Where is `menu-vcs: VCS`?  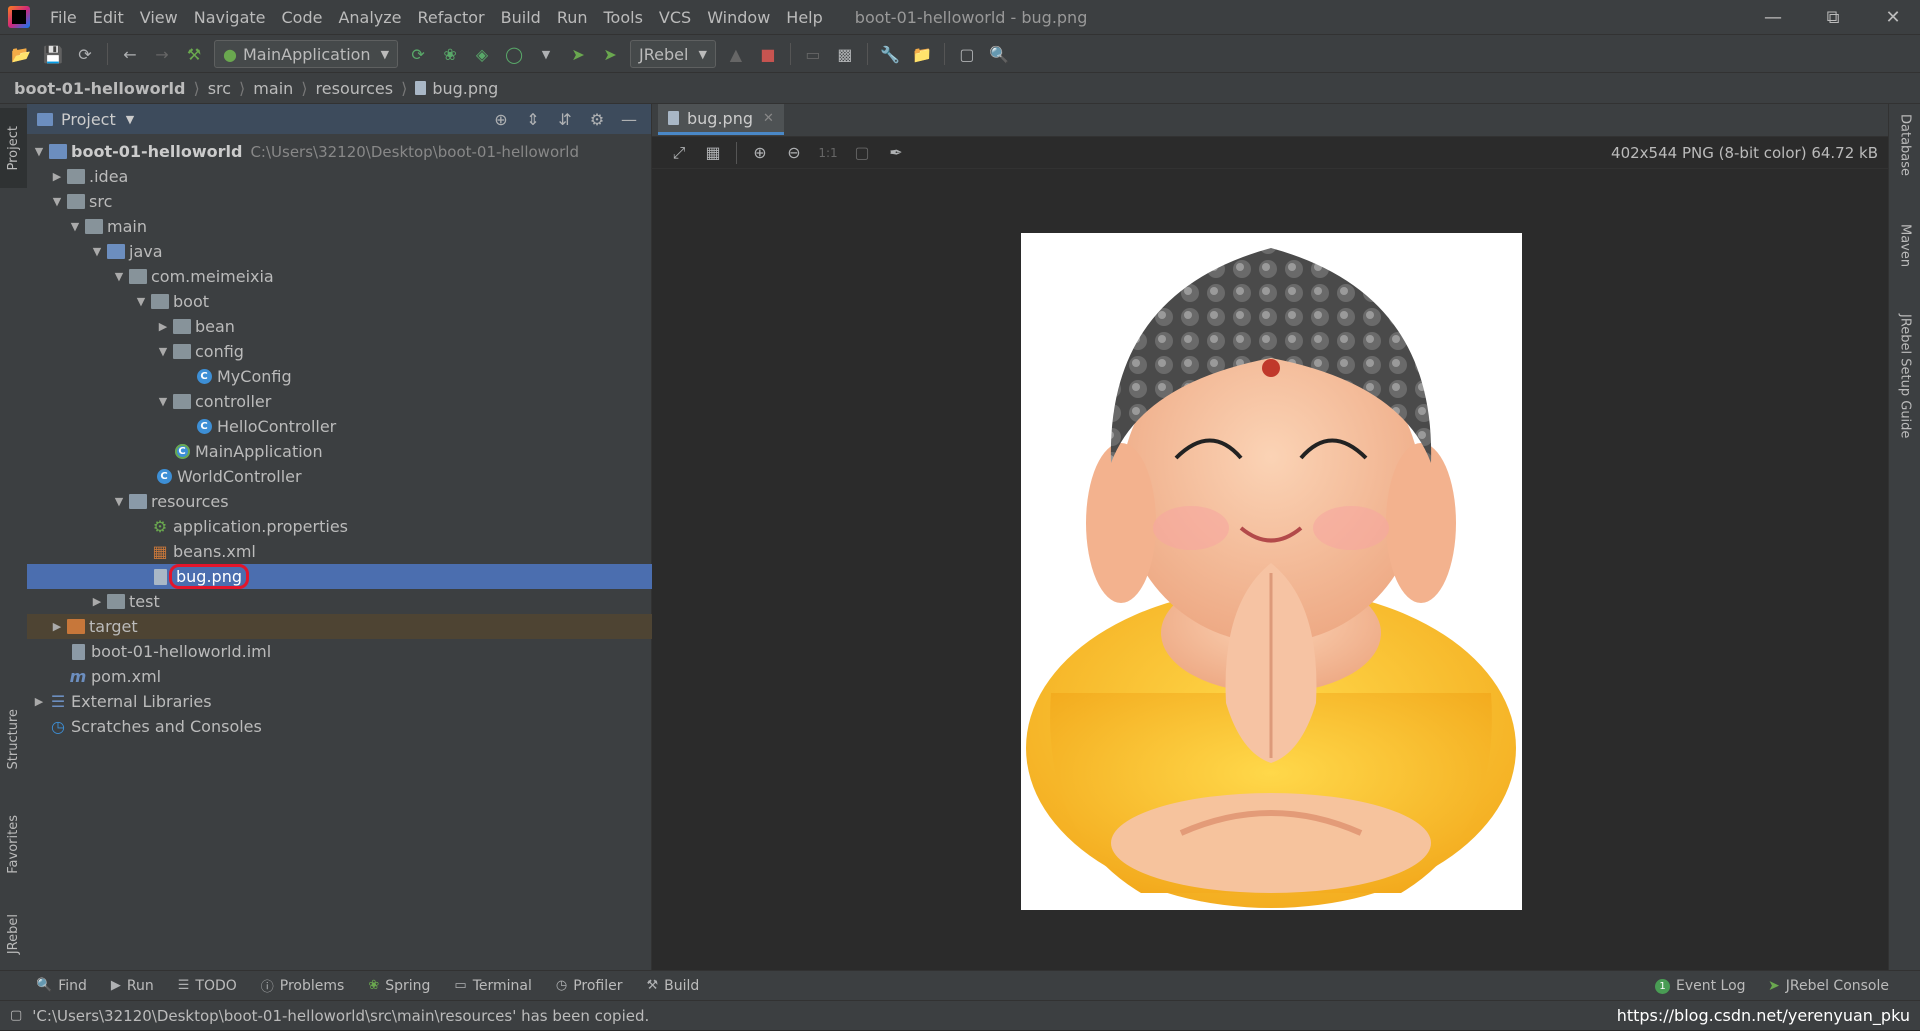 menu-vcs: VCS is located at coordinates (675, 17).